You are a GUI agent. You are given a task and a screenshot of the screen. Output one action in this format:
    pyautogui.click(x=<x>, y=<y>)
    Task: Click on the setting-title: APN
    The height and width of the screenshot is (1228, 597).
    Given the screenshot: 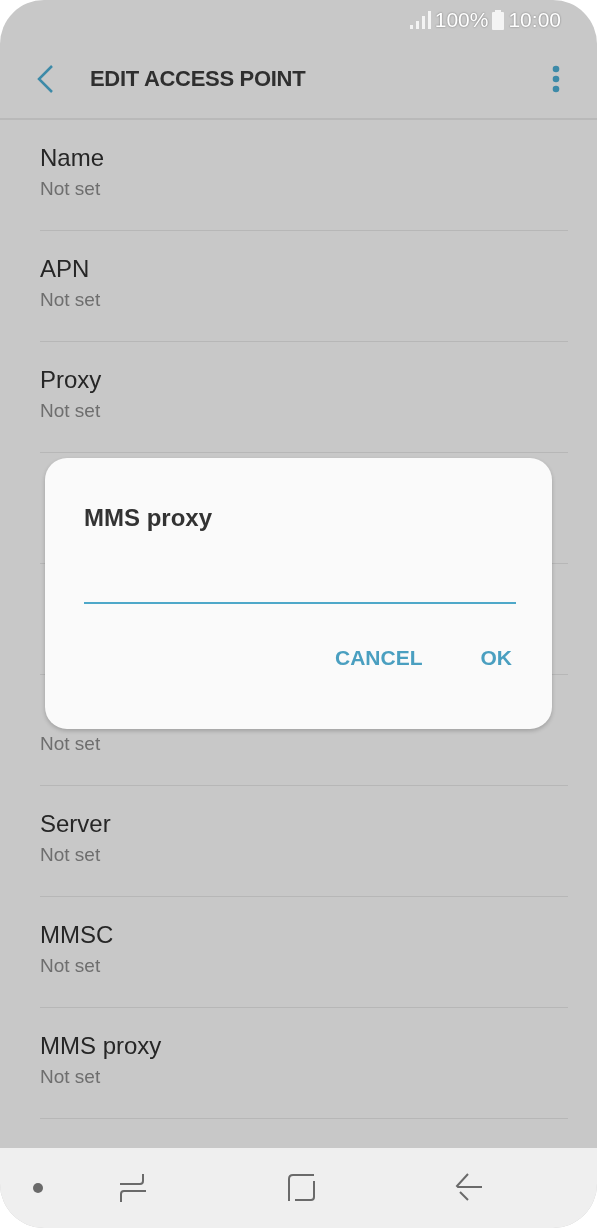 What is the action you would take?
    pyautogui.click(x=65, y=269)
    